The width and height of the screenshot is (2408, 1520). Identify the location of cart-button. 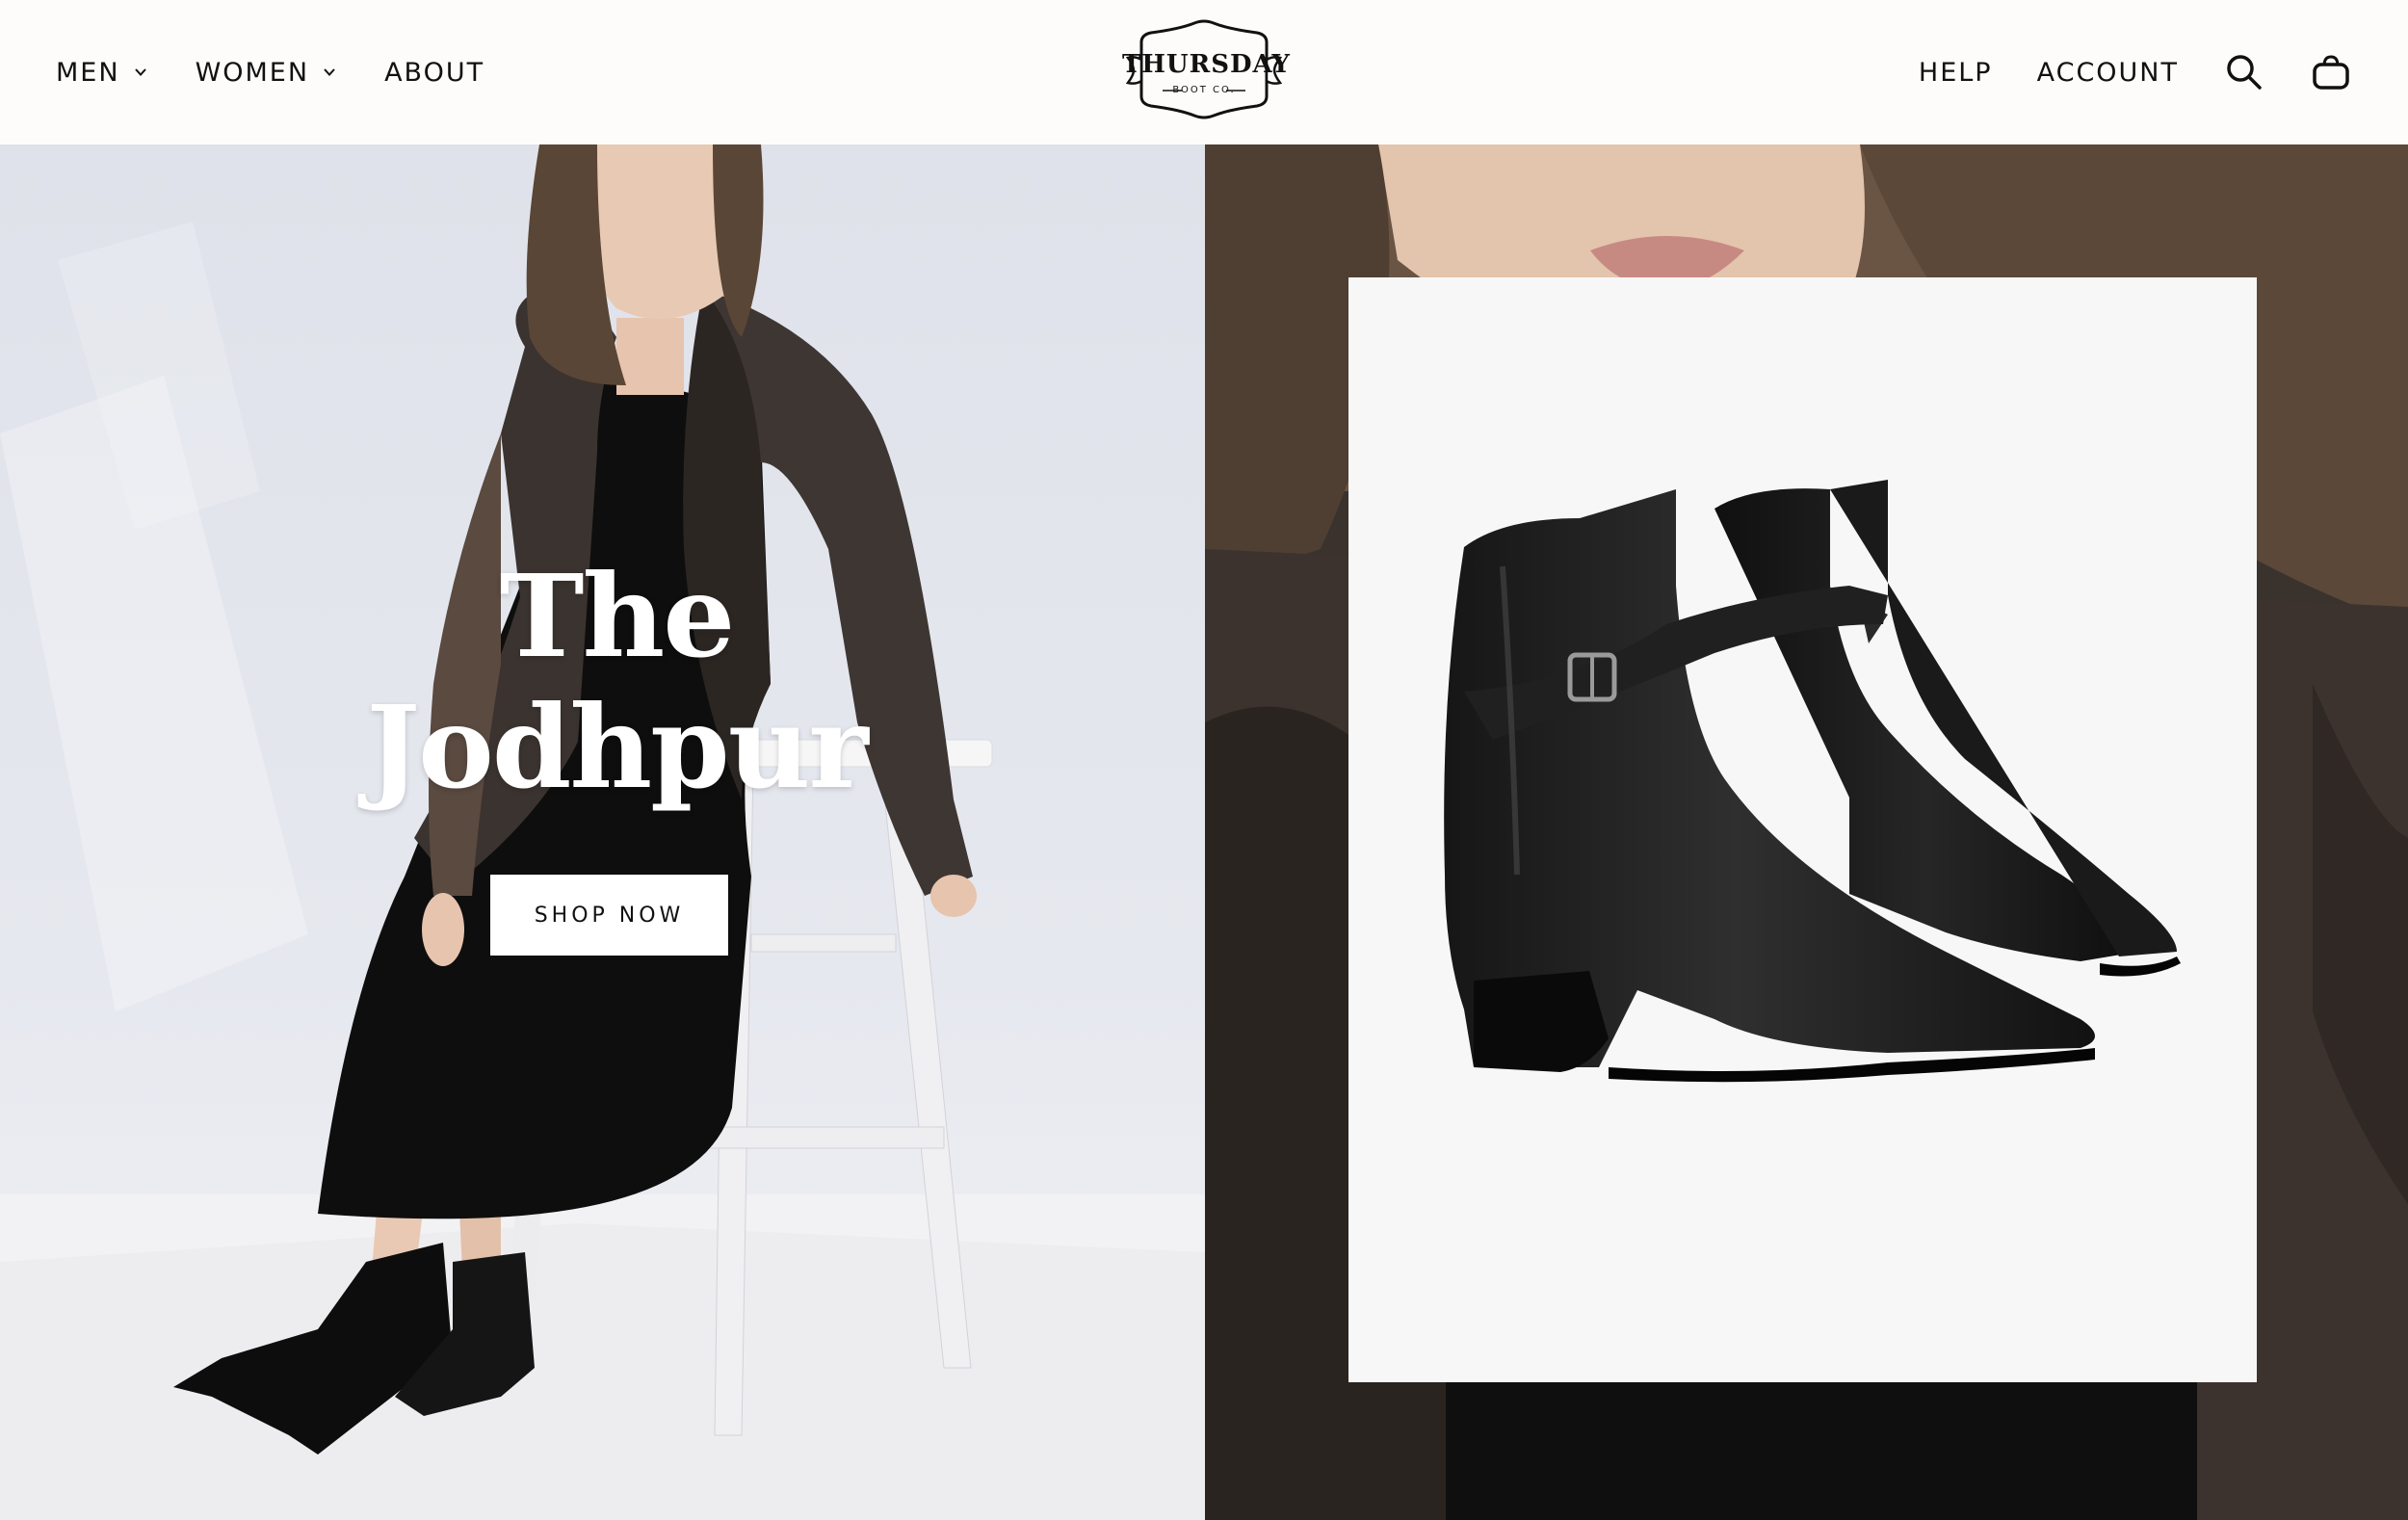
(2331, 72).